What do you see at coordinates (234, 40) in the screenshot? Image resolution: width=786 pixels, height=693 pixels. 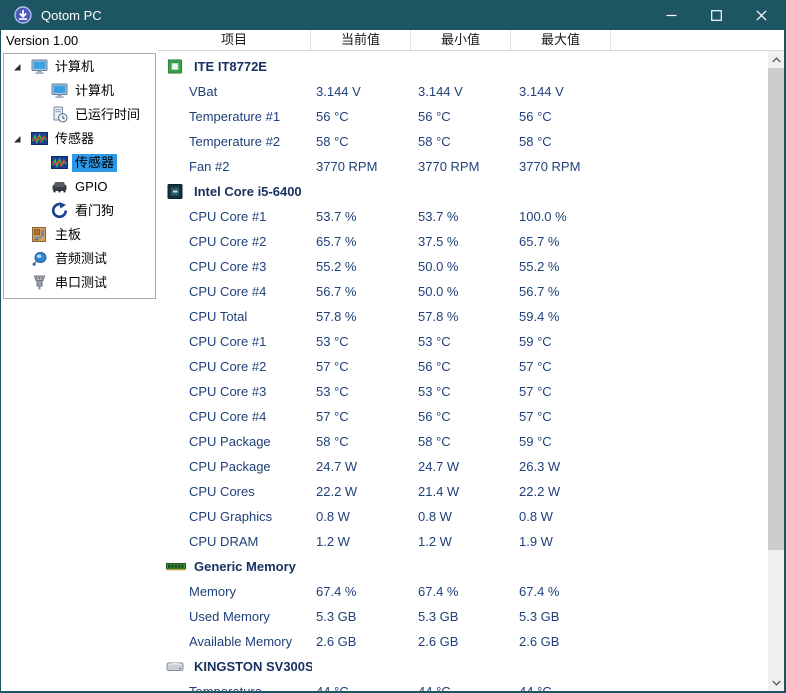 I see `column-header-item: 项目` at bounding box center [234, 40].